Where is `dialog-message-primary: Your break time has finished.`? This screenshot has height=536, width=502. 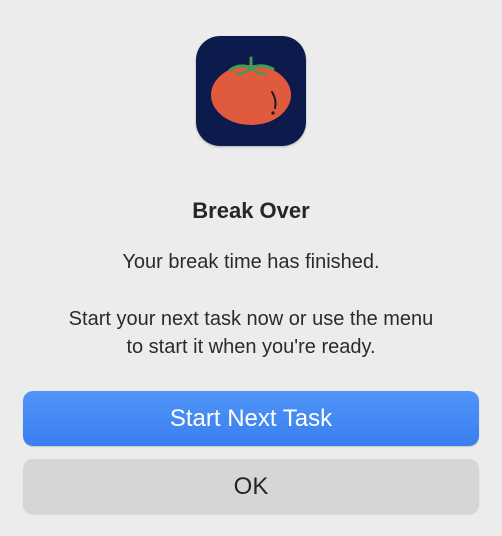 dialog-message-primary: Your break time has finished. is located at coordinates (251, 262).